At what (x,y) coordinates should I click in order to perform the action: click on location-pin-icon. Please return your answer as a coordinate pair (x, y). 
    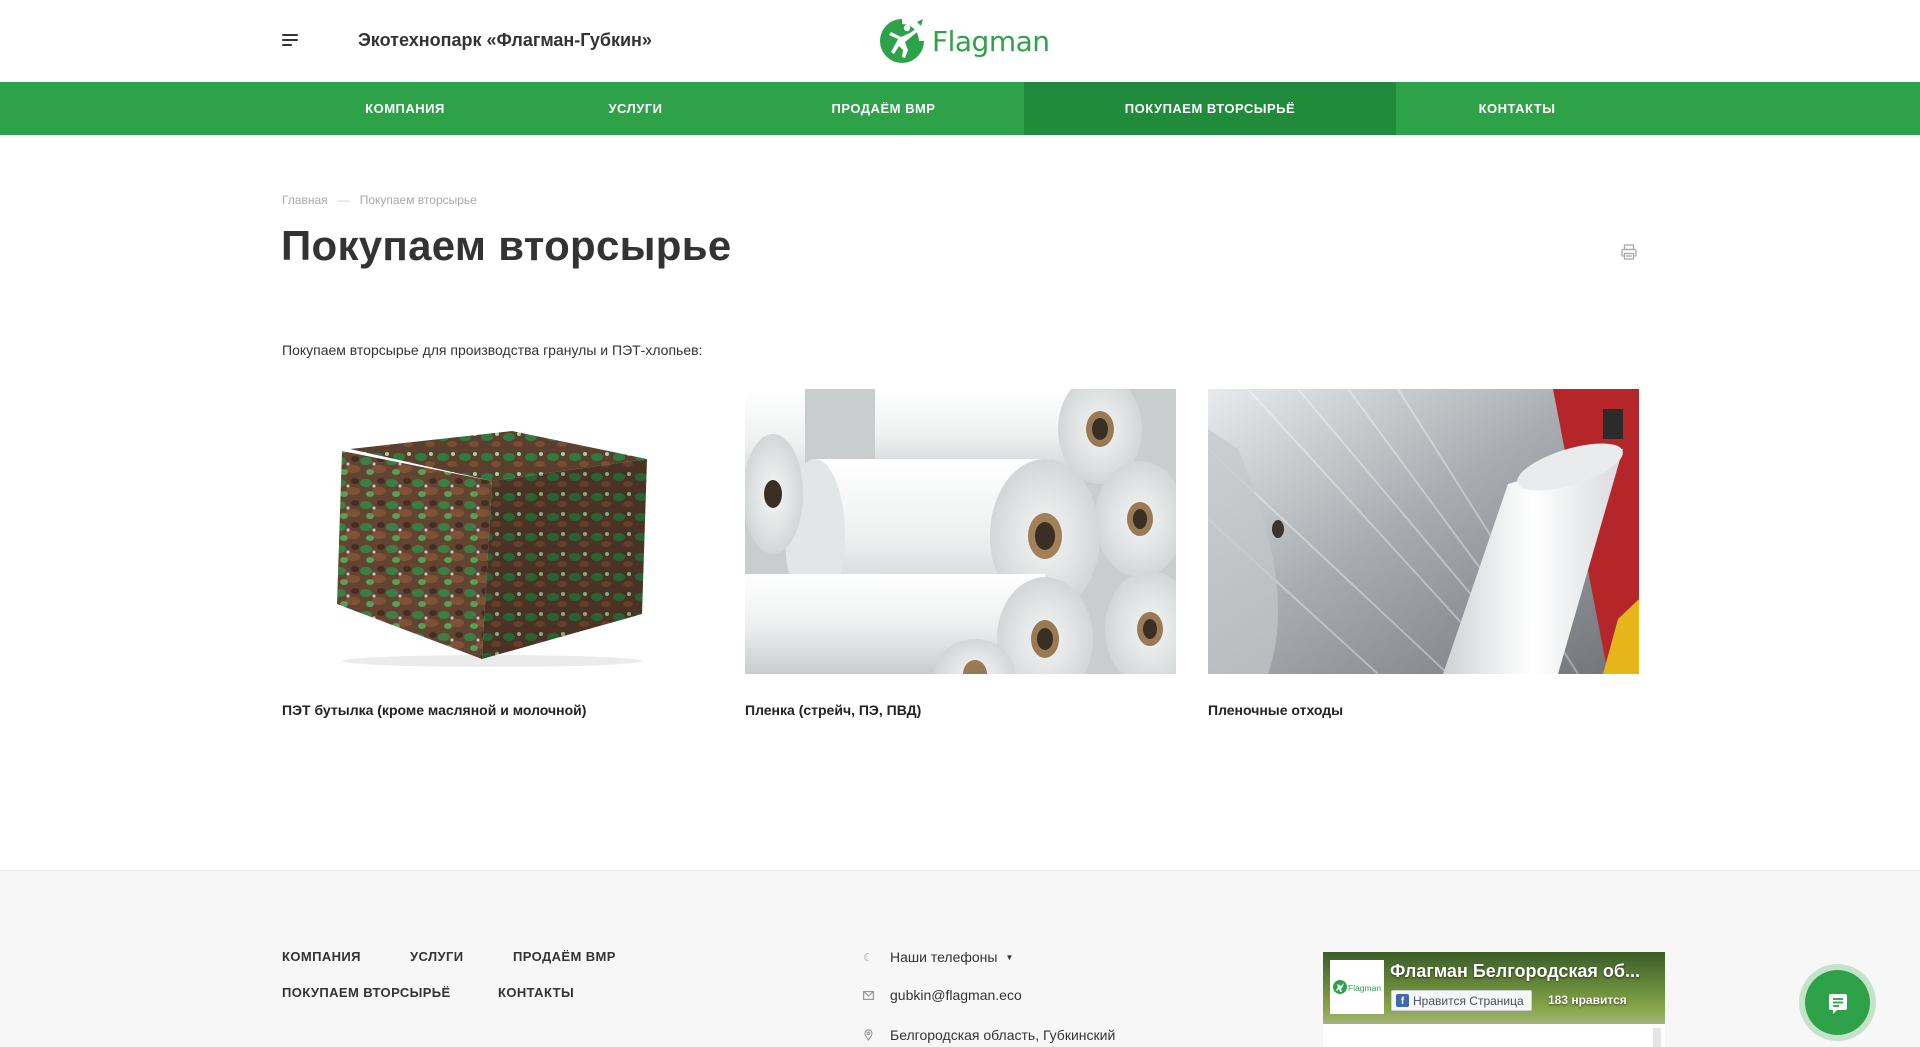
    Looking at the image, I should click on (868, 1035).